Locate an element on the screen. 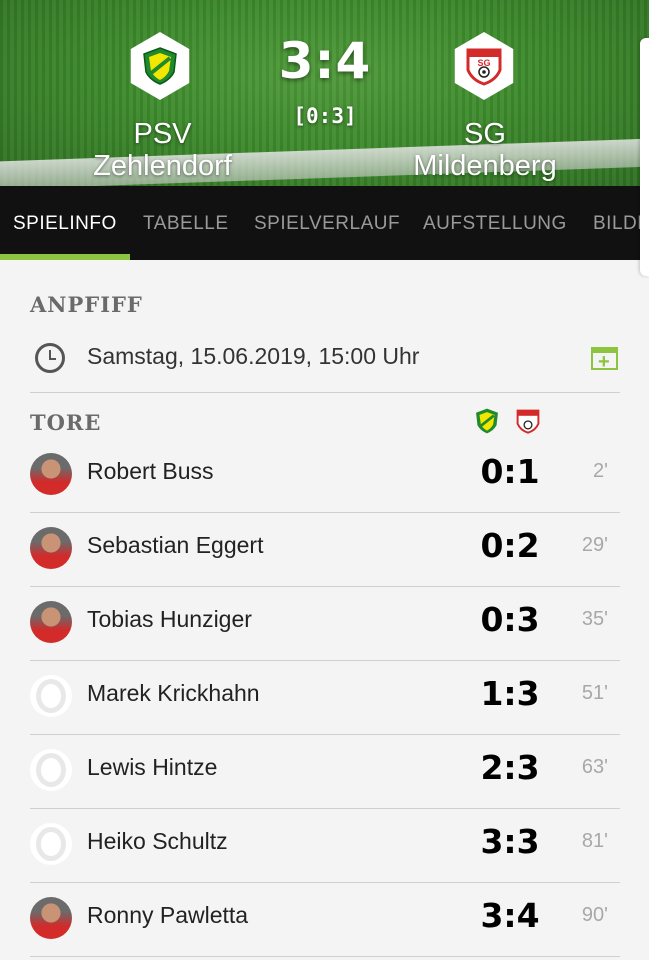 Image resolution: width=649 pixels, height=960 pixels. goal-minute: 63' is located at coordinates (594, 767).